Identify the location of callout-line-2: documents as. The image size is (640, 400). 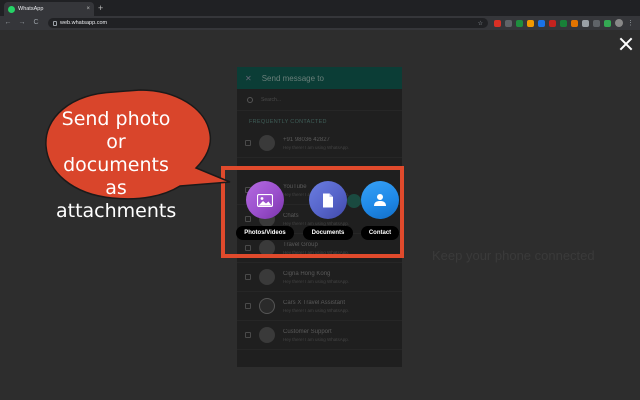
(116, 176).